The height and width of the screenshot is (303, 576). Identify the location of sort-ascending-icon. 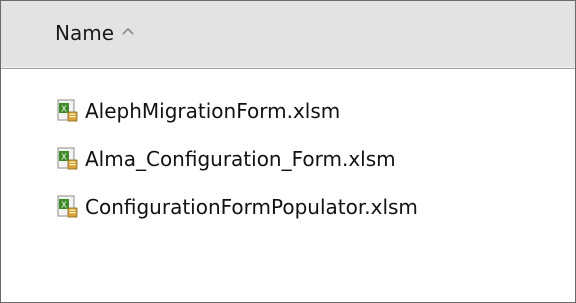
(128, 31).